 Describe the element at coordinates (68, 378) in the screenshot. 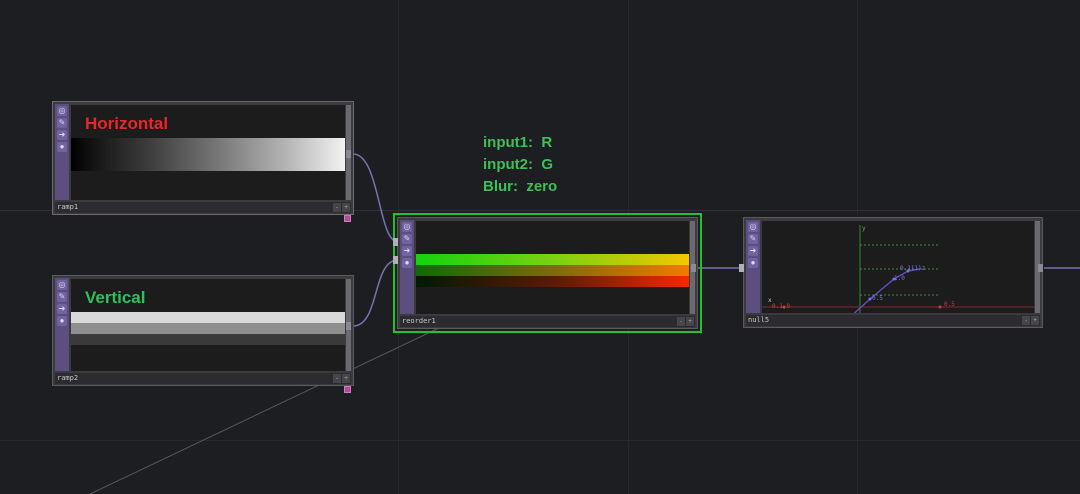

I see `node-name-label: ramp2` at that location.